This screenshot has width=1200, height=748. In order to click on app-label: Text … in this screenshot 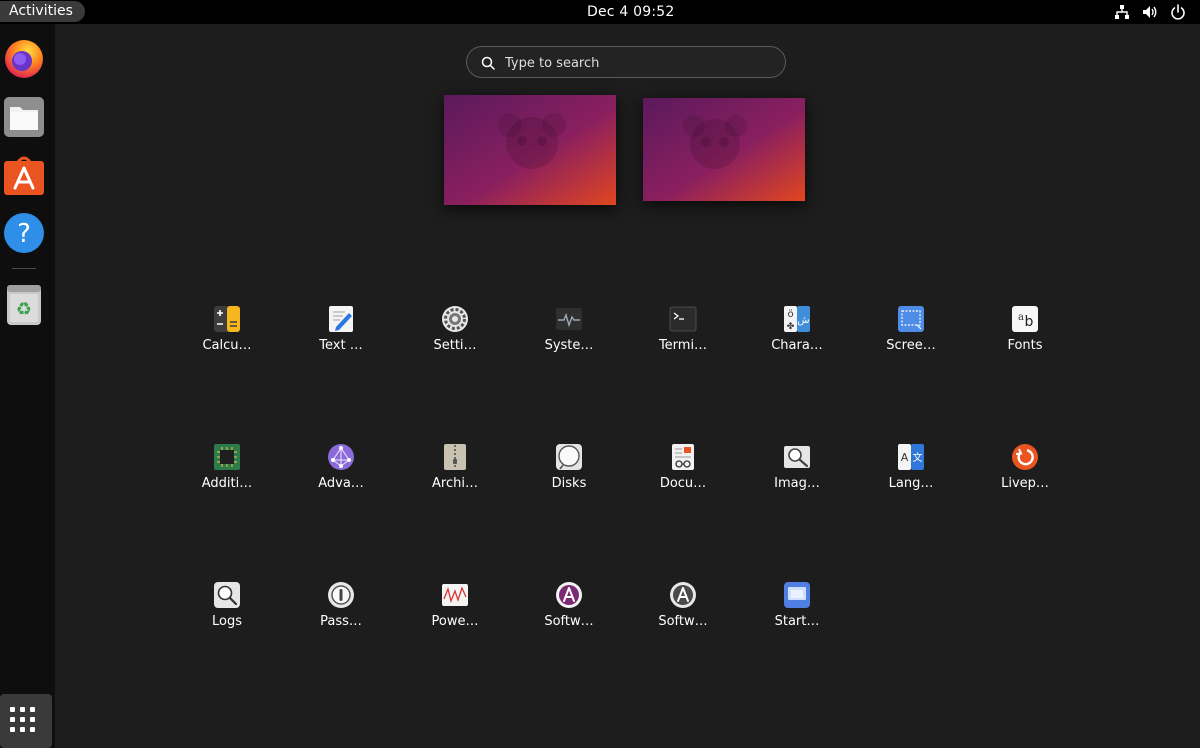, I will do `click(341, 345)`.